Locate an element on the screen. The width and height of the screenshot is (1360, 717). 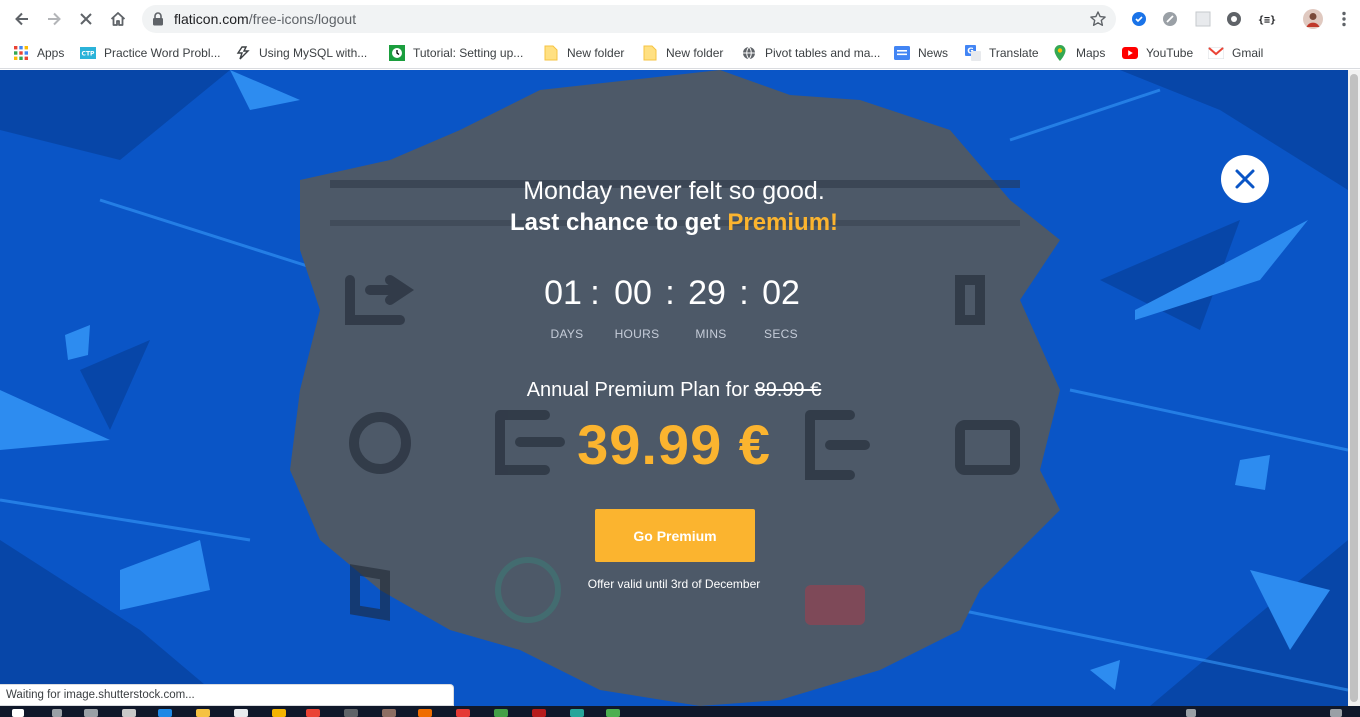
bookmark-new-folder-1: New folder is located at coordinates (583, 53).